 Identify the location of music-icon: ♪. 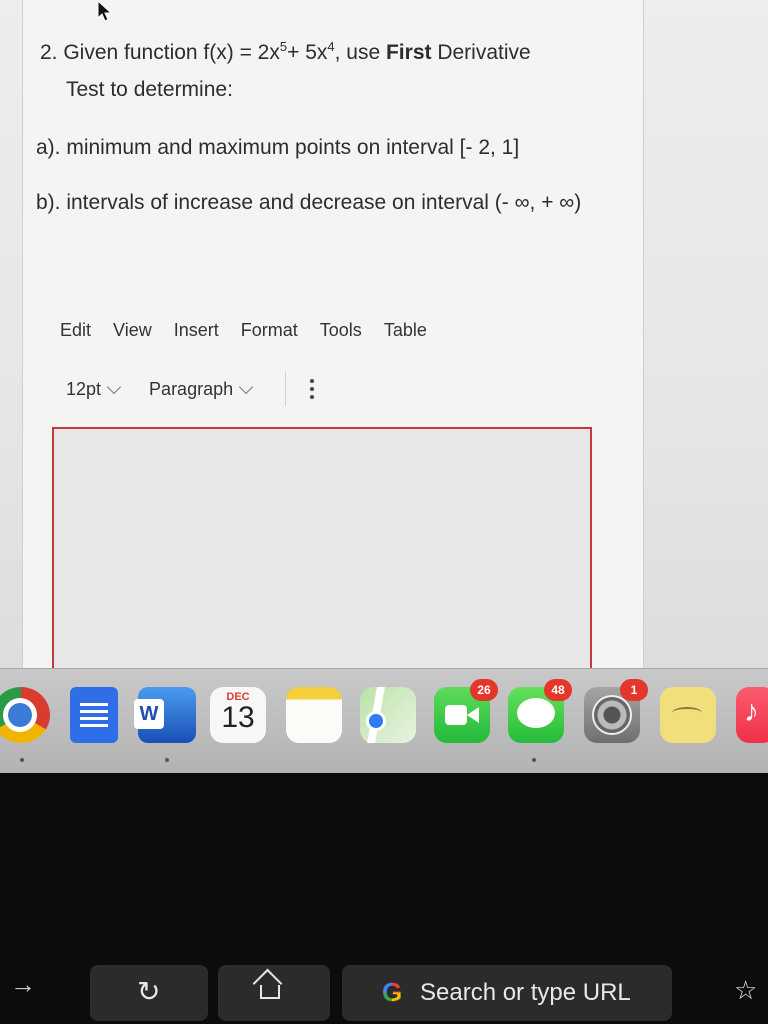
(752, 715).